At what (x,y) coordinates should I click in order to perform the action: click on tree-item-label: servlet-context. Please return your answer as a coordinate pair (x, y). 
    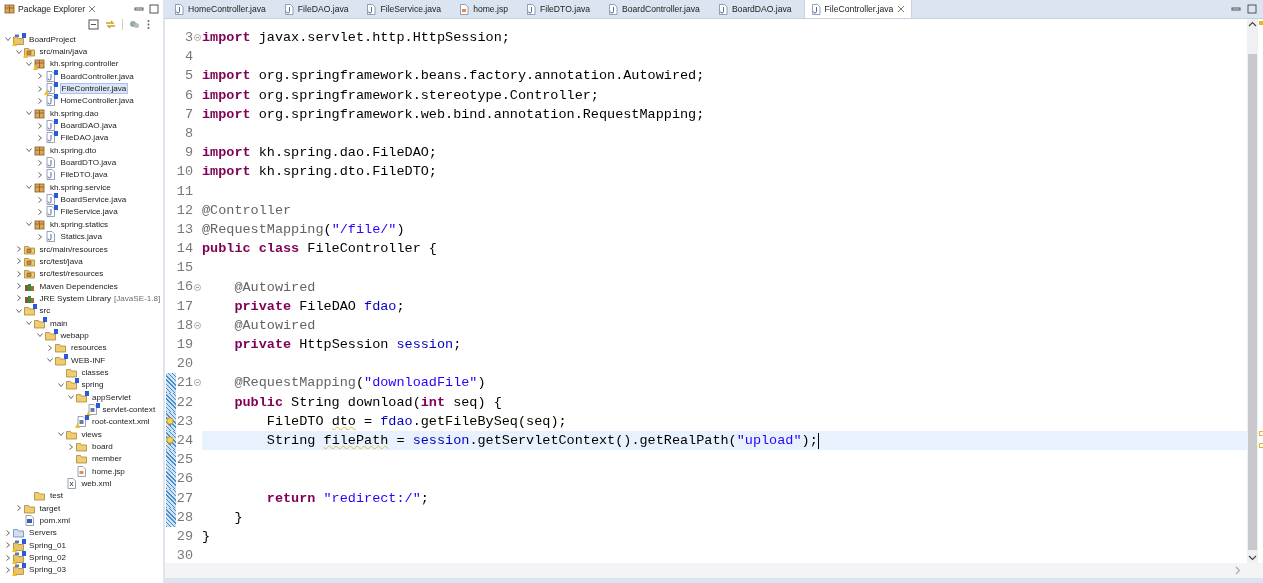
    Looking at the image, I should click on (129, 409).